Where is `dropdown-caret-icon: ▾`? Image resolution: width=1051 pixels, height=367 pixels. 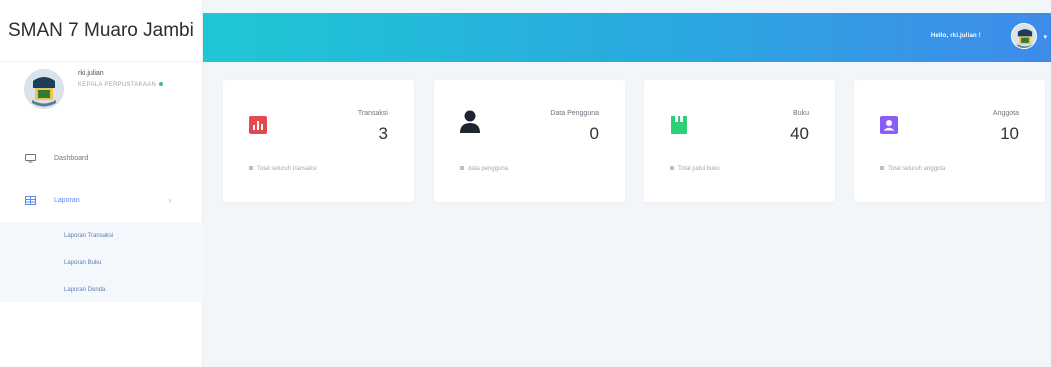 dropdown-caret-icon: ▾ is located at coordinates (1045, 37).